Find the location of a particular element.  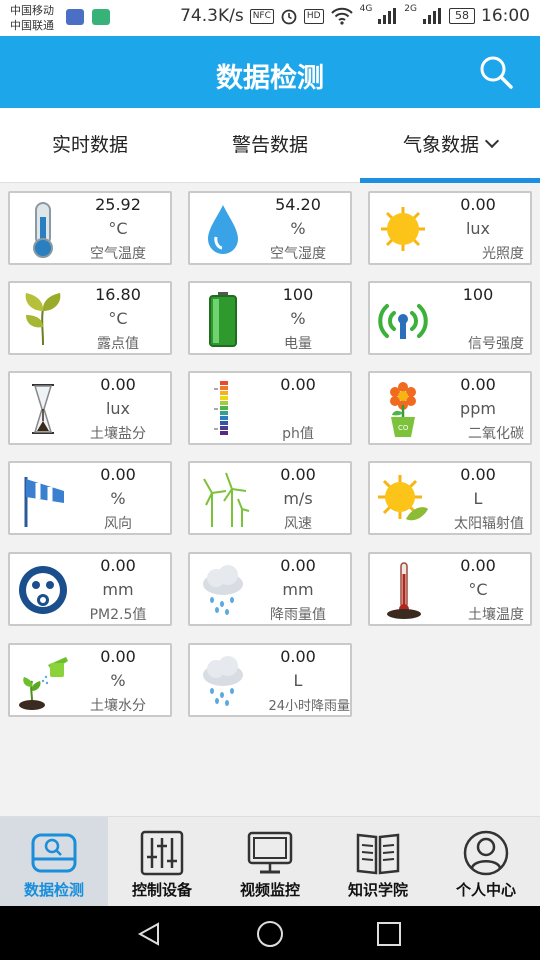

card-unit: °C is located at coordinates (478, 589).